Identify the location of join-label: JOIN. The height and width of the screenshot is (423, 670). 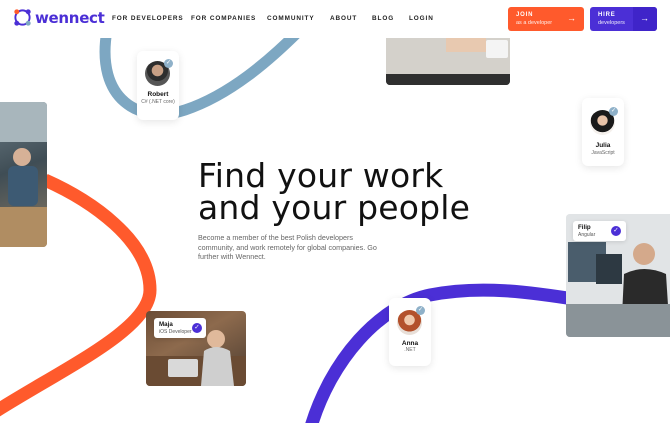
(525, 15).